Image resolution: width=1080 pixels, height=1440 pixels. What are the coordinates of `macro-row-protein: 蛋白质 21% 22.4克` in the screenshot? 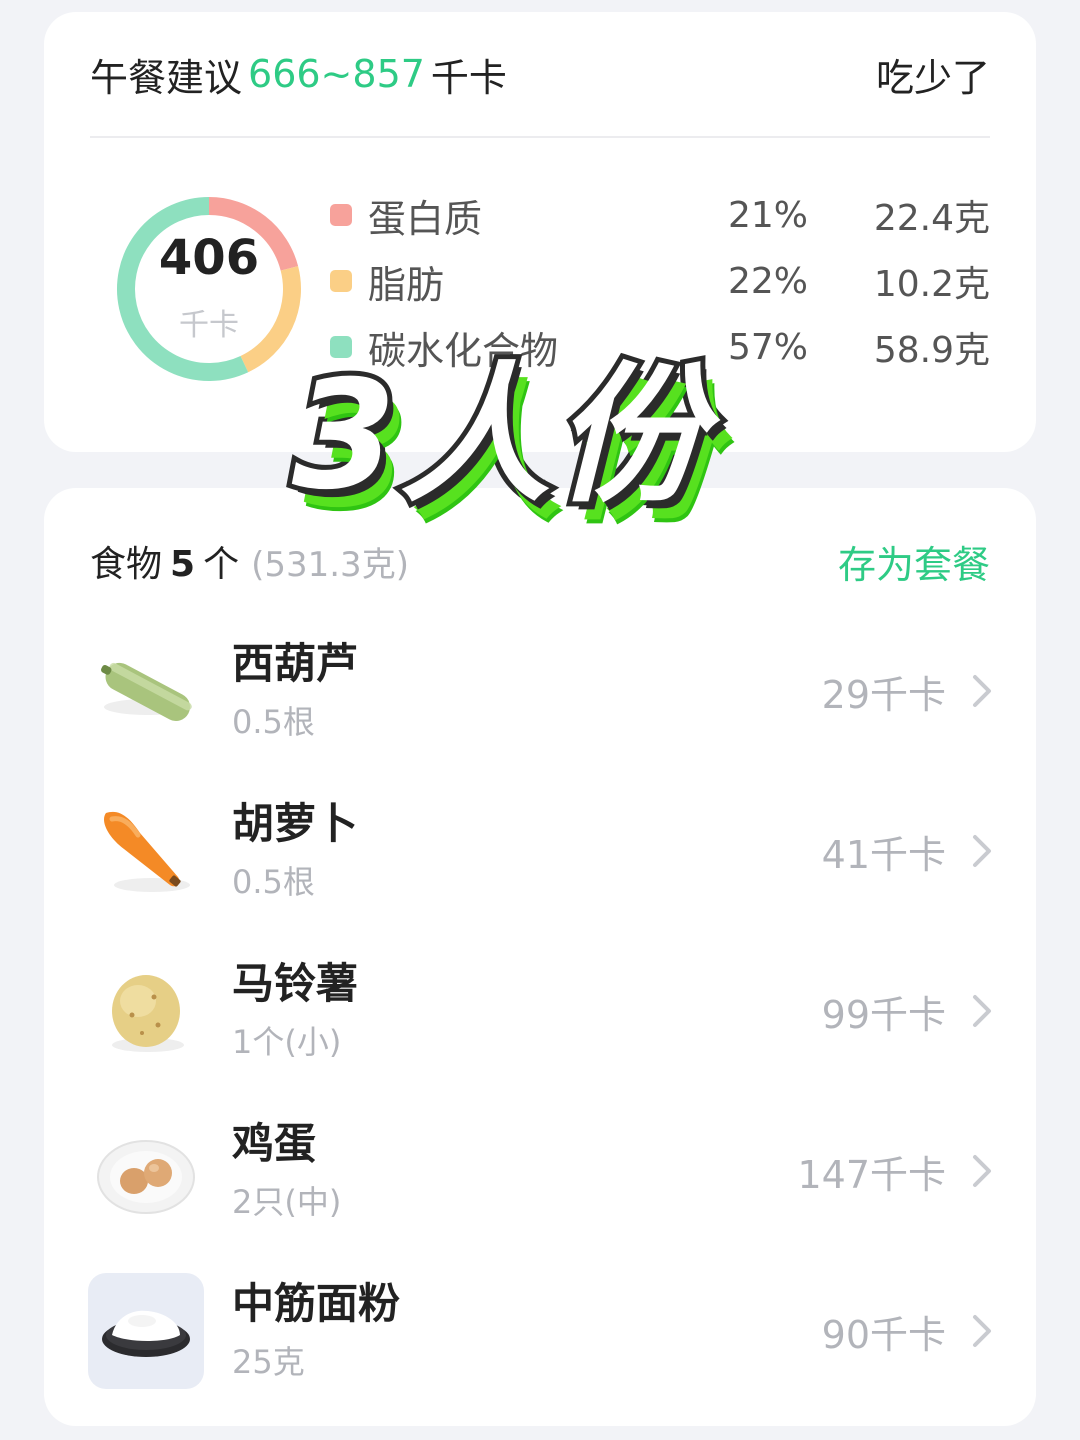 It's located at (660, 215).